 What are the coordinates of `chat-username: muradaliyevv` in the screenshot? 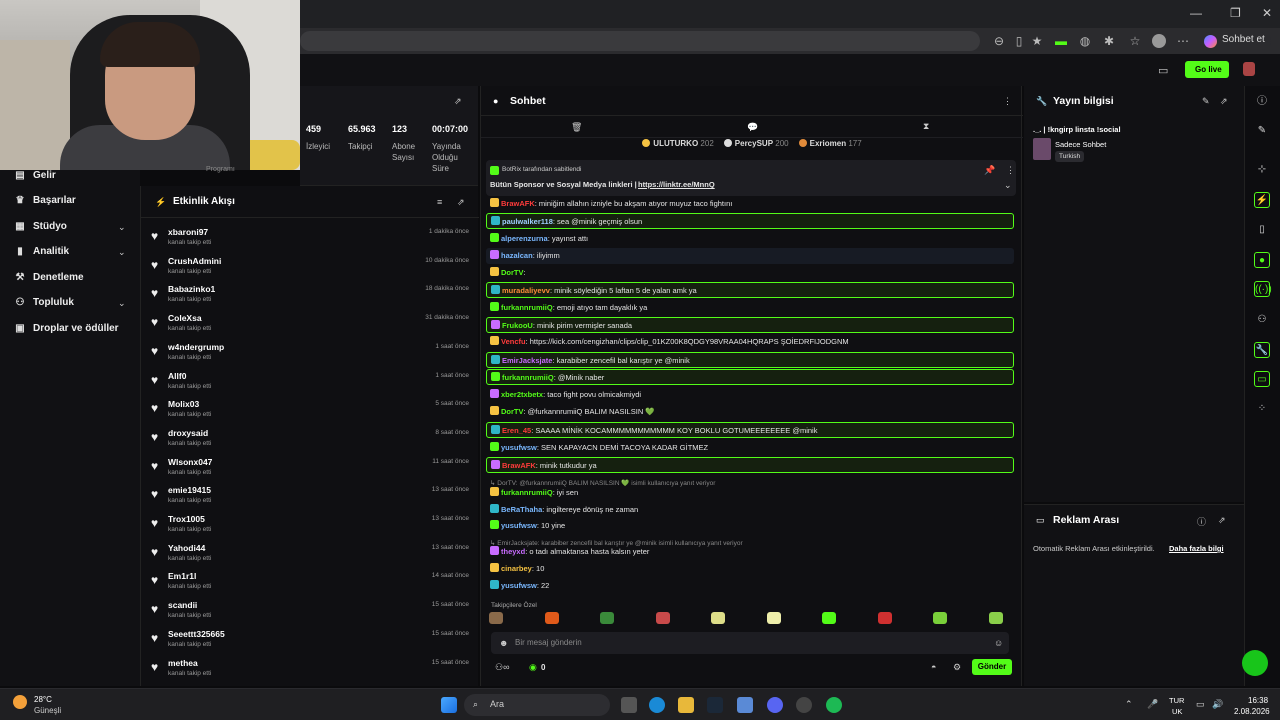 It's located at (526, 290).